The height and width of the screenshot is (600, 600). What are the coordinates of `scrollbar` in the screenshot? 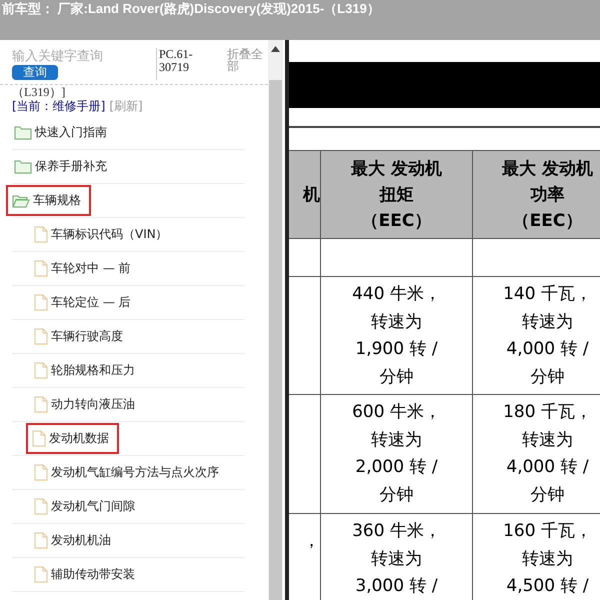 It's located at (275, 320).